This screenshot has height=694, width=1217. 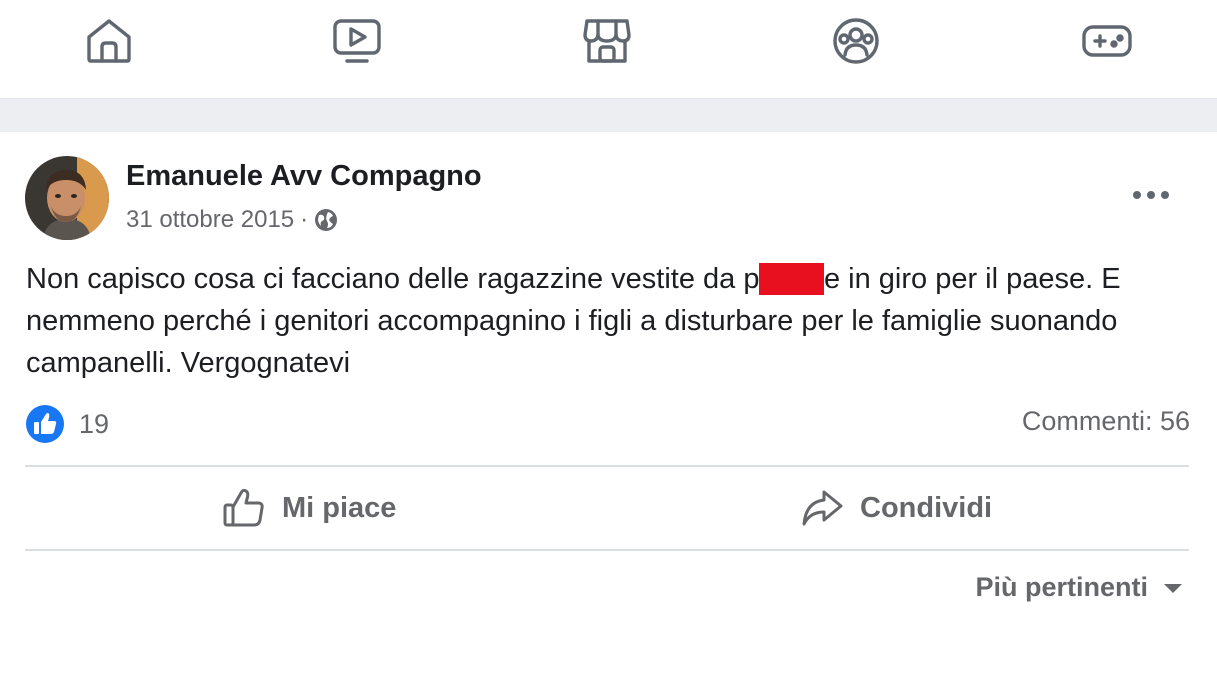 I want to click on redacted-word: uttan, so click(x=791, y=279).